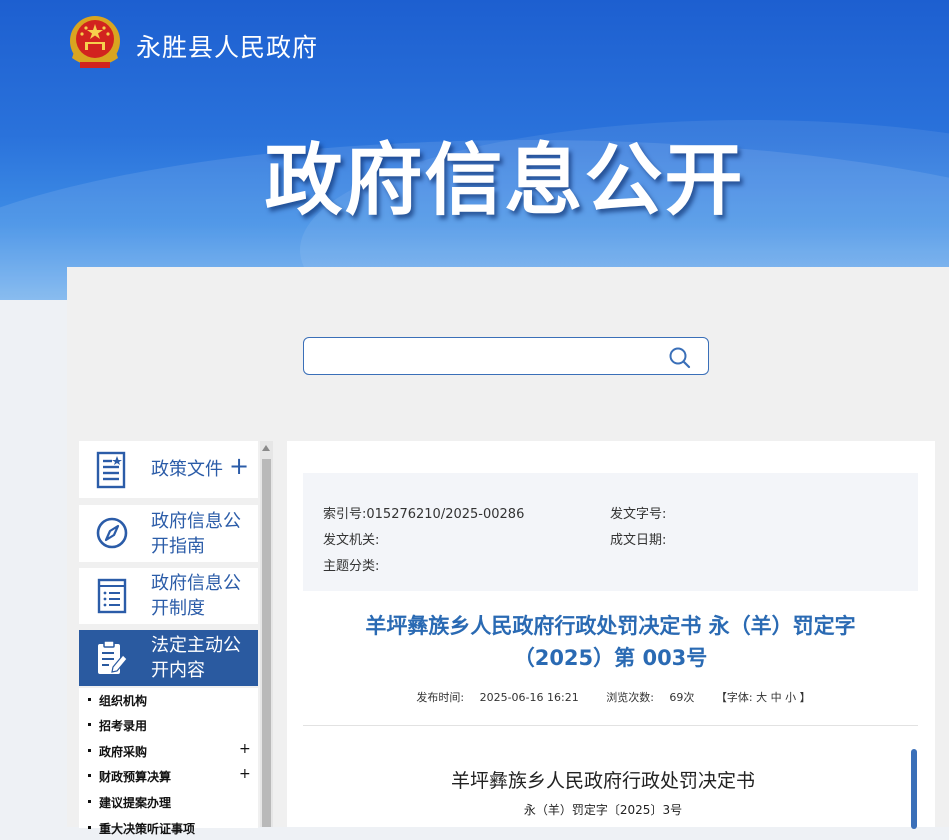 The height and width of the screenshot is (840, 949). What do you see at coordinates (227, 46) in the screenshot?
I see `site-name: 永胜县人民政府` at bounding box center [227, 46].